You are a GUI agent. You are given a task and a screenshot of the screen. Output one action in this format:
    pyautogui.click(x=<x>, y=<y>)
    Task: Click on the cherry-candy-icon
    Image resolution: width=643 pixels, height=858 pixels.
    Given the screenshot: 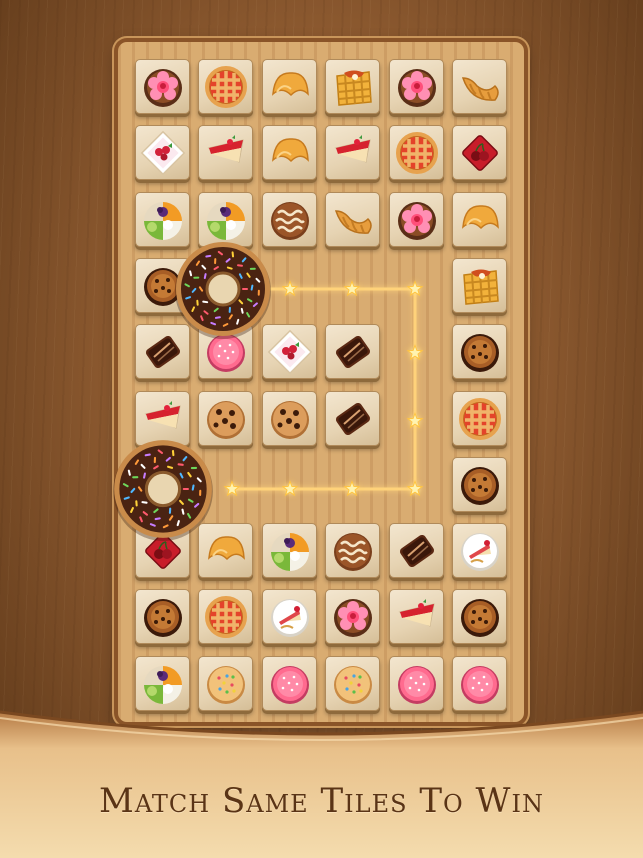 What is the action you would take?
    pyautogui.click(x=480, y=153)
    